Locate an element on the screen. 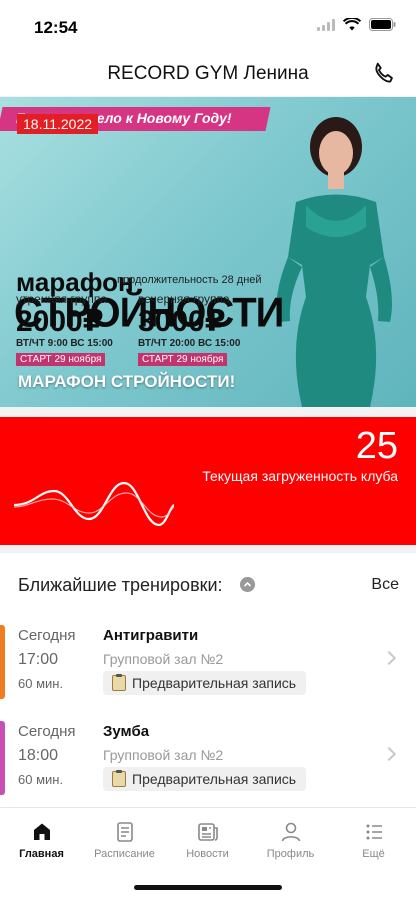 Image resolution: width=416 pixels, height=900 pixels. training-time: 17:00 is located at coordinates (38, 659).